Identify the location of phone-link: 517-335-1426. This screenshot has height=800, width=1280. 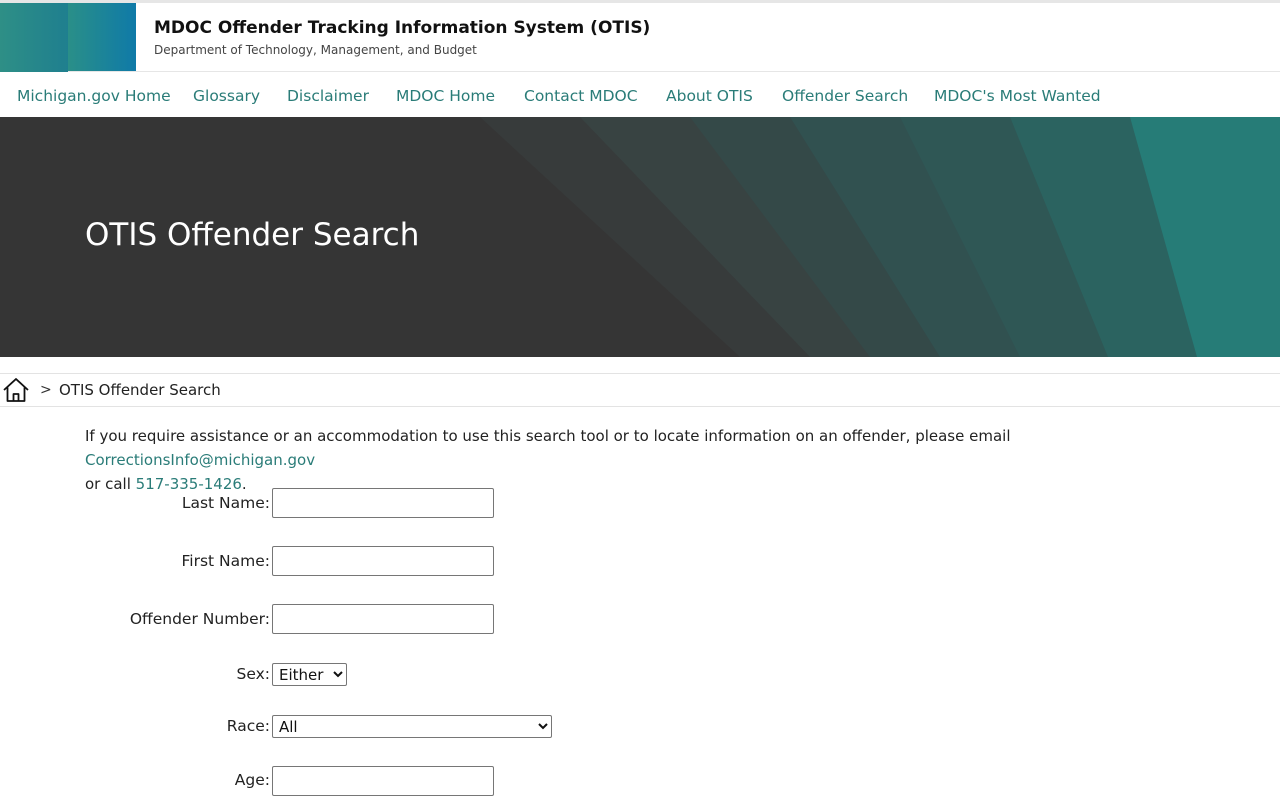
(189, 484).